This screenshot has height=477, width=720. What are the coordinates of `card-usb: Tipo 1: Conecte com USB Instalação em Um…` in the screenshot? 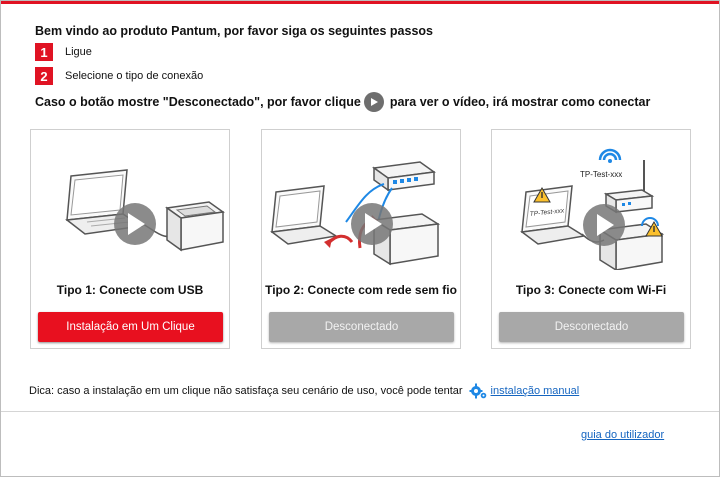 It's located at (130, 239).